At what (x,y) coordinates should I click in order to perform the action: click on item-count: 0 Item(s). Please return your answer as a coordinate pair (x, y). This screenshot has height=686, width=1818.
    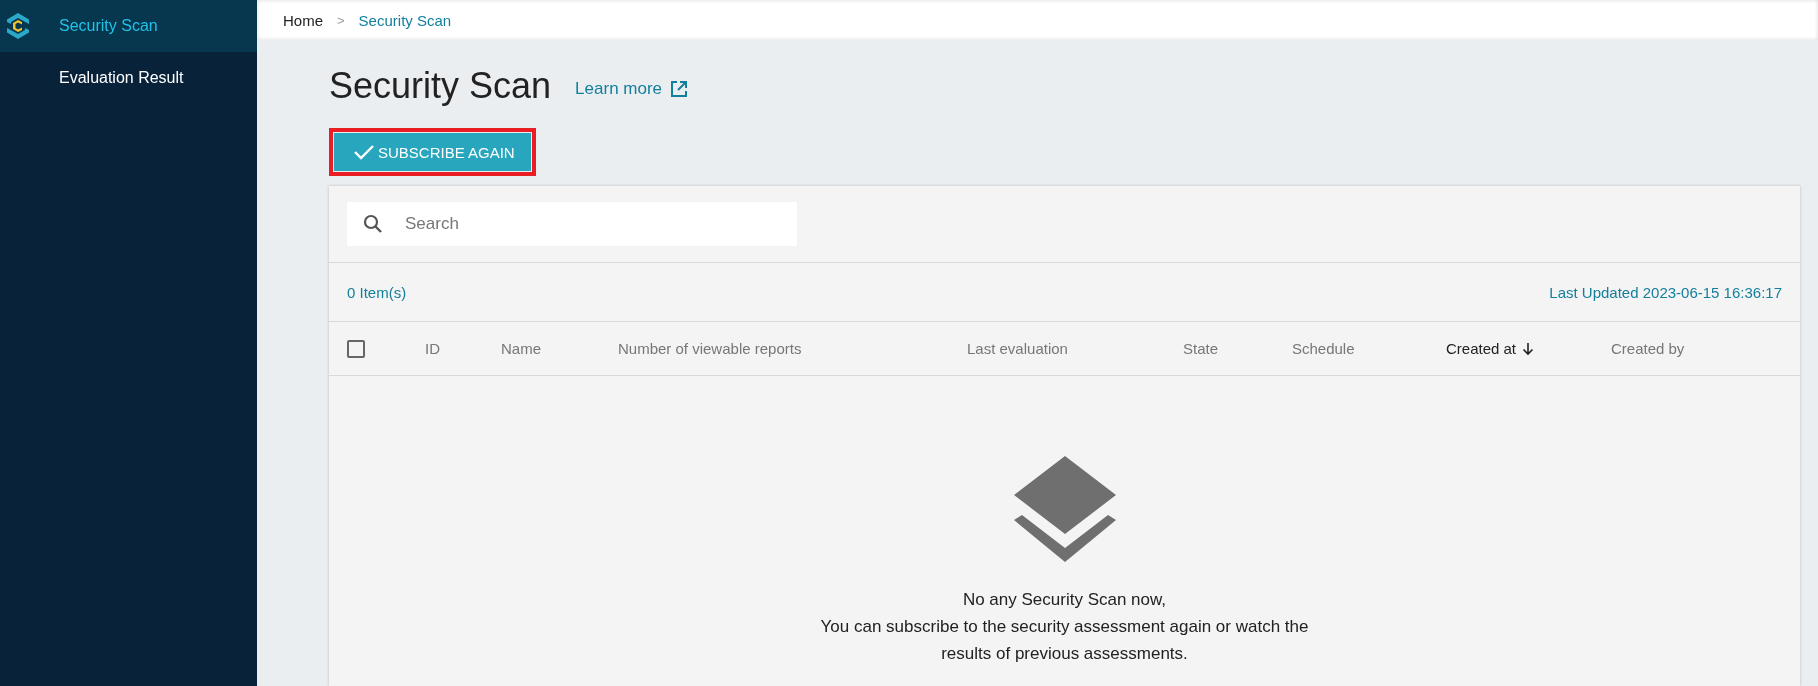
    Looking at the image, I should click on (377, 292).